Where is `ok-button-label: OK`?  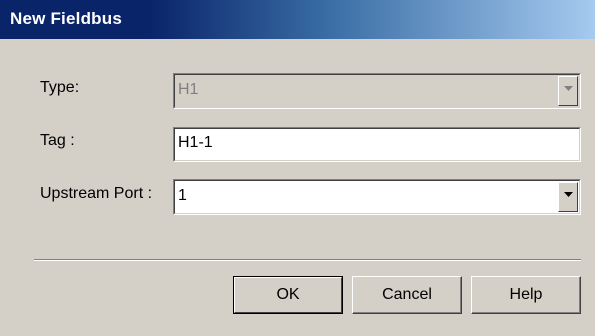 ok-button-label: OK is located at coordinates (288, 294).